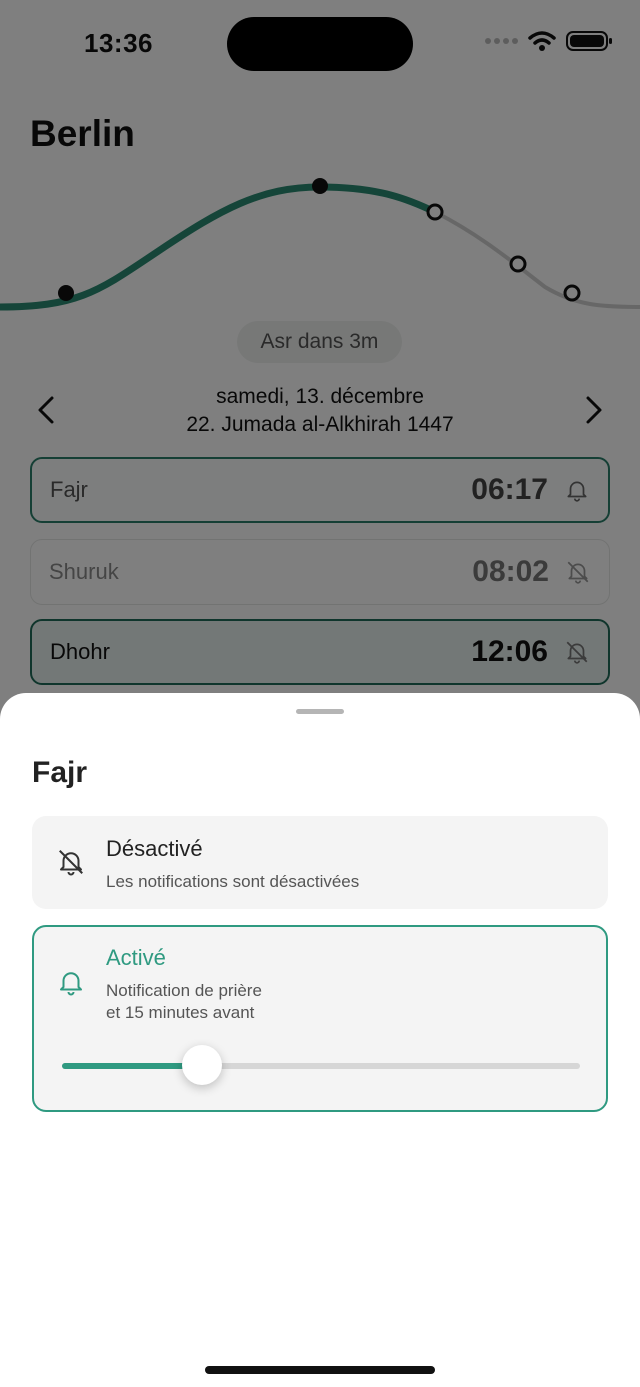  I want to click on option-label: Désactivé, so click(154, 848).